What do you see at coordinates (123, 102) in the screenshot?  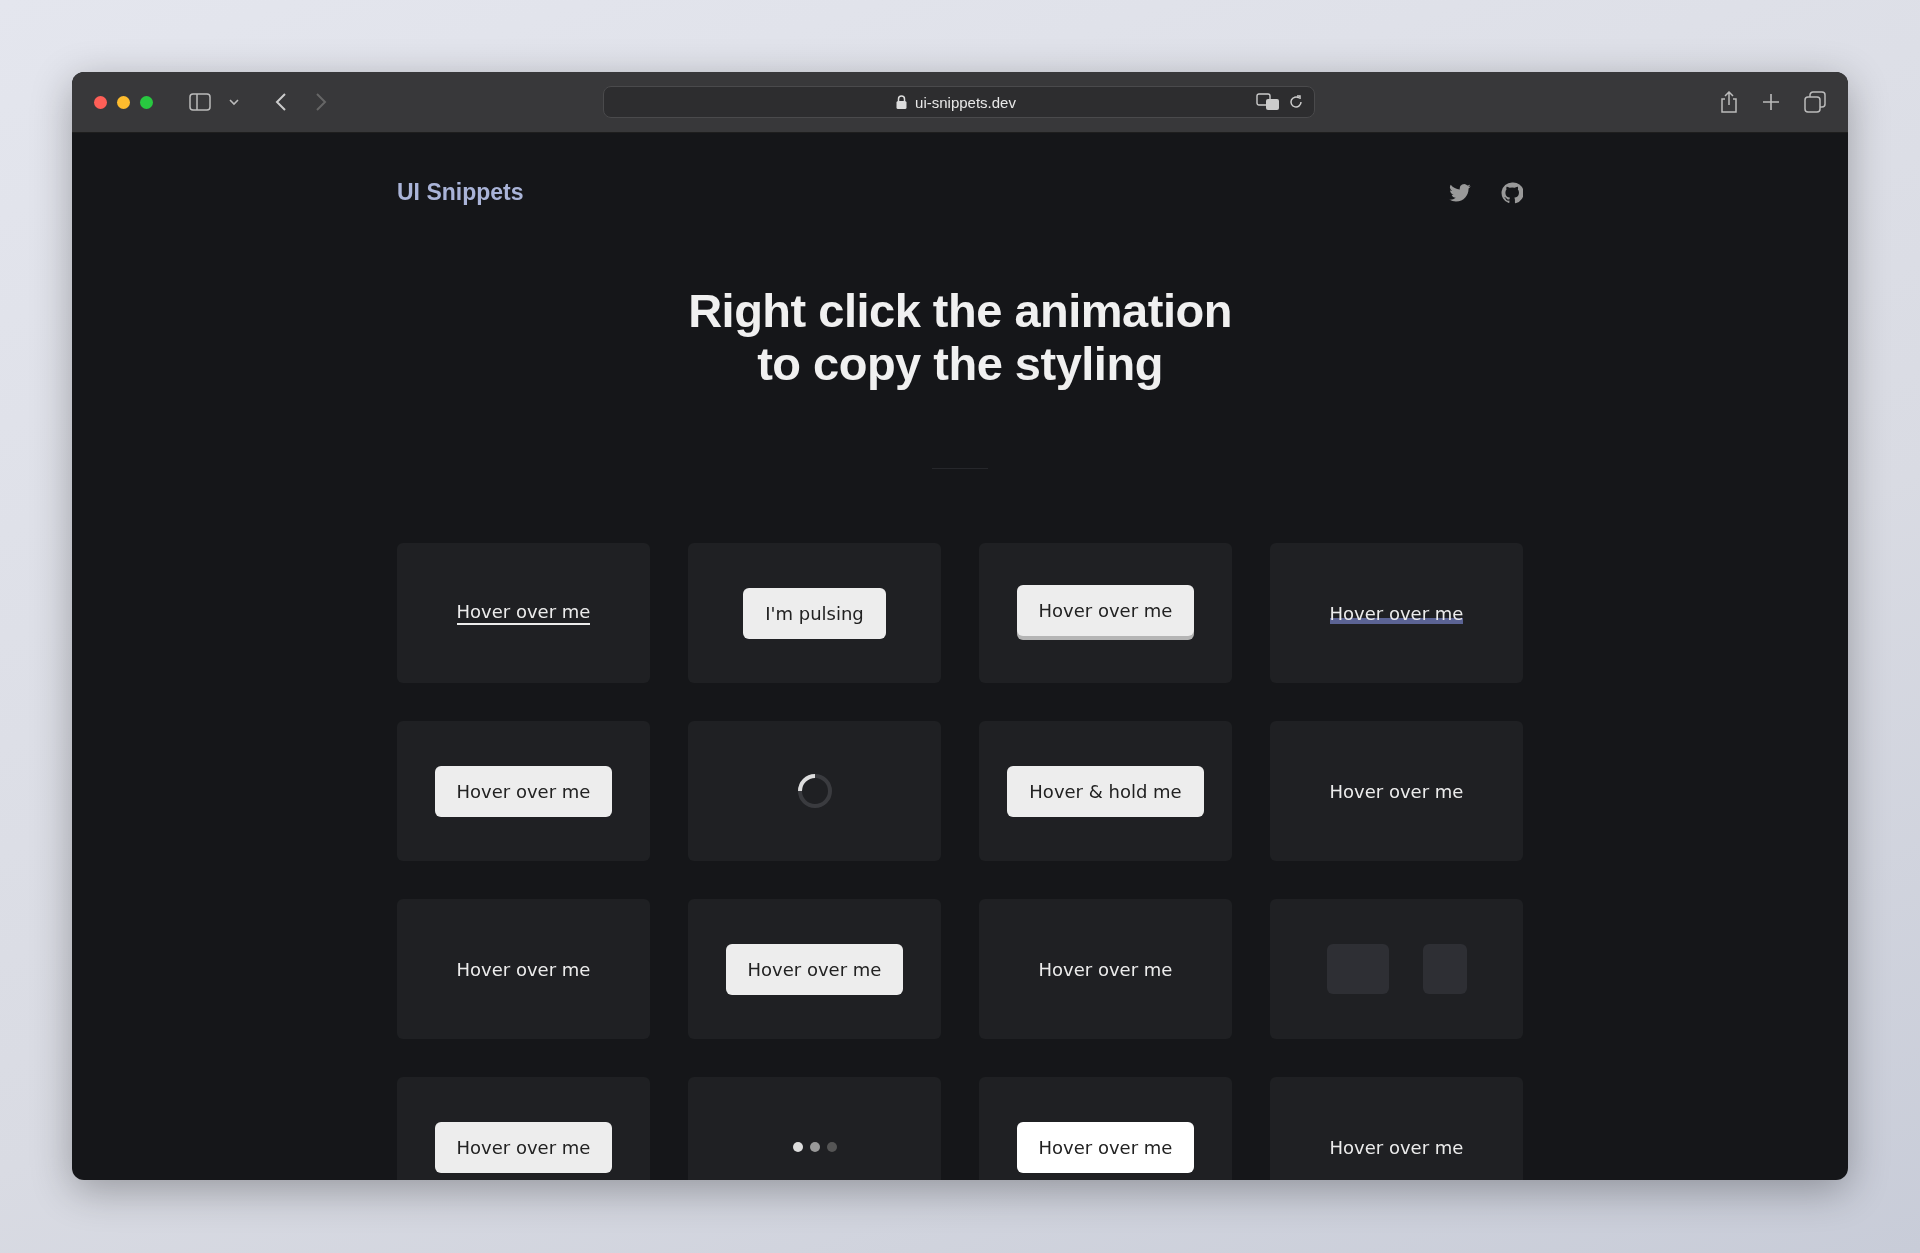 I see `minimize-icon` at bounding box center [123, 102].